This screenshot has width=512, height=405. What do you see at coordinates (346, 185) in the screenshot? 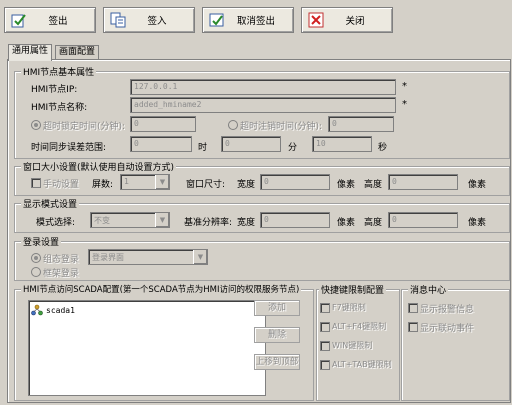
I see `window-width-unit: 像素` at bounding box center [346, 185].